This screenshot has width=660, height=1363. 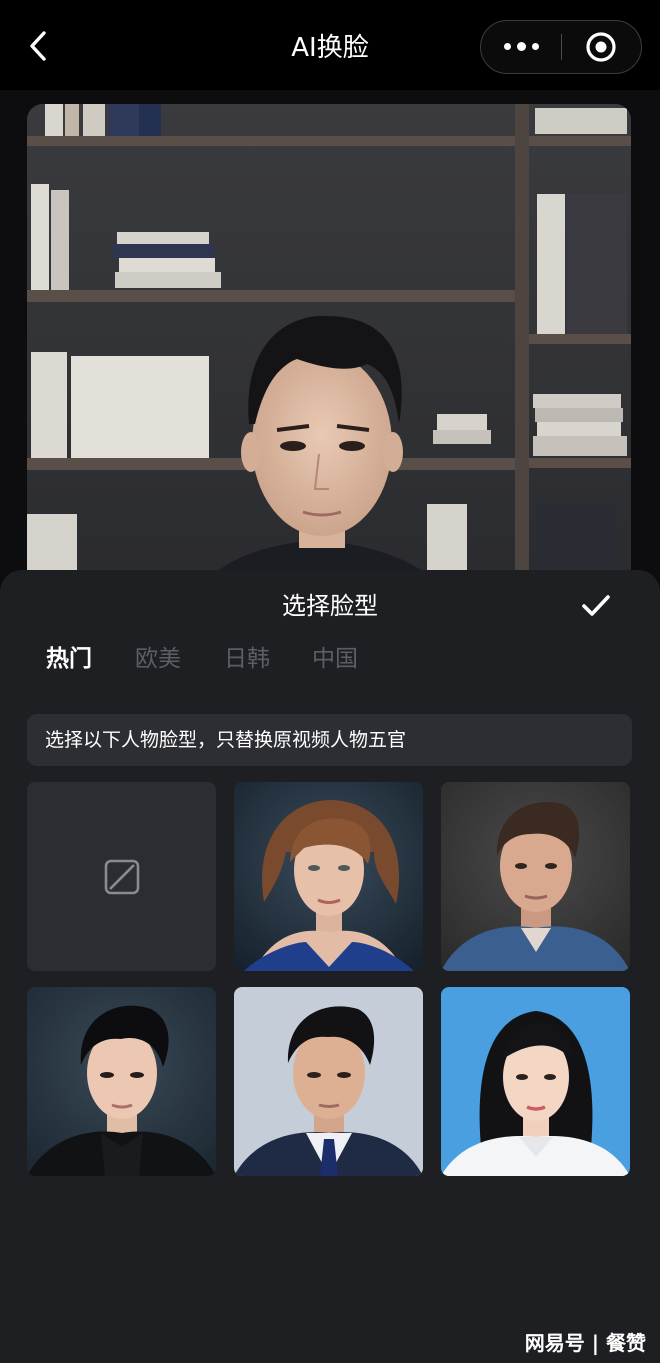 What do you see at coordinates (247, 659) in the screenshot?
I see `tab-japan-korea: 日韩` at bounding box center [247, 659].